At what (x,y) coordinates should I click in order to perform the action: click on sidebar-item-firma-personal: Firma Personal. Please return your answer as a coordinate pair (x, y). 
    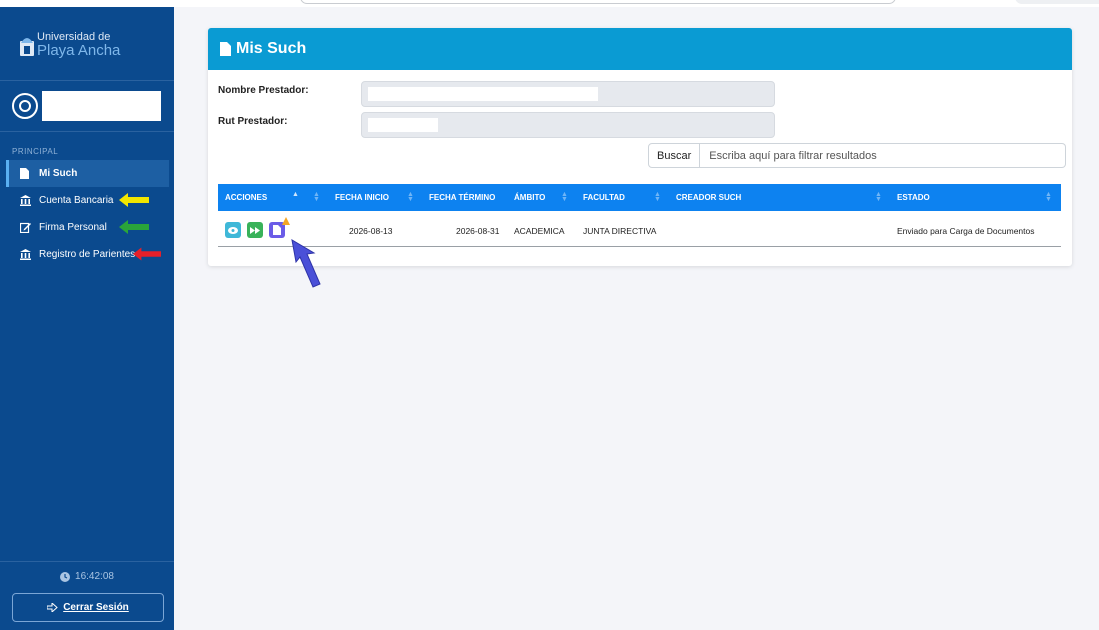
    Looking at the image, I should click on (87, 227).